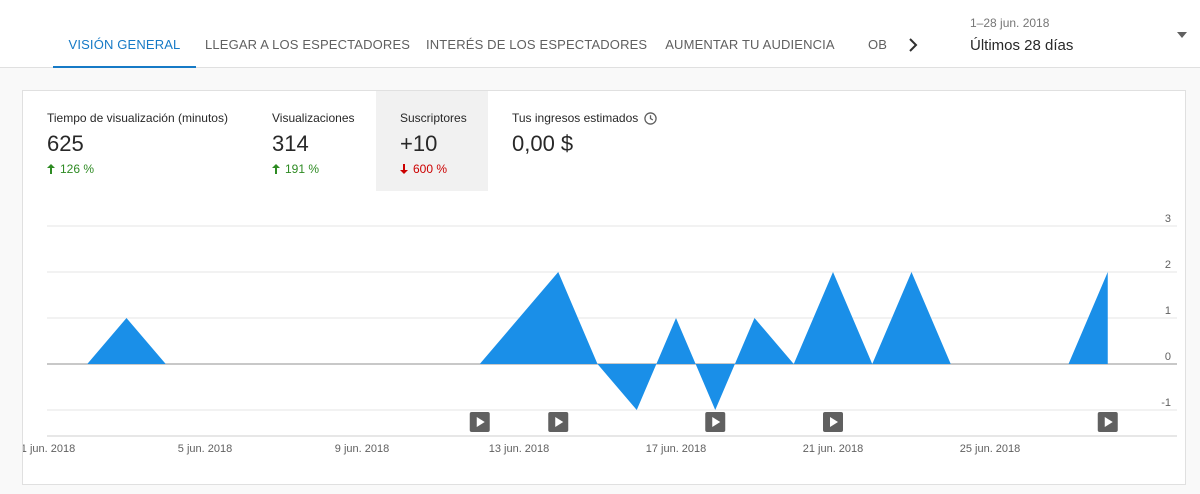  I want to click on y-tick-label: -1, so click(1166, 403).